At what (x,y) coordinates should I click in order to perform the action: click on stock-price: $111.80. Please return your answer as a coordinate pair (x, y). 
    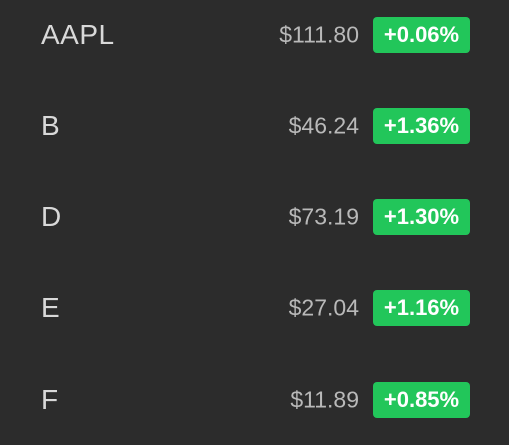
    Looking at the image, I should click on (319, 34).